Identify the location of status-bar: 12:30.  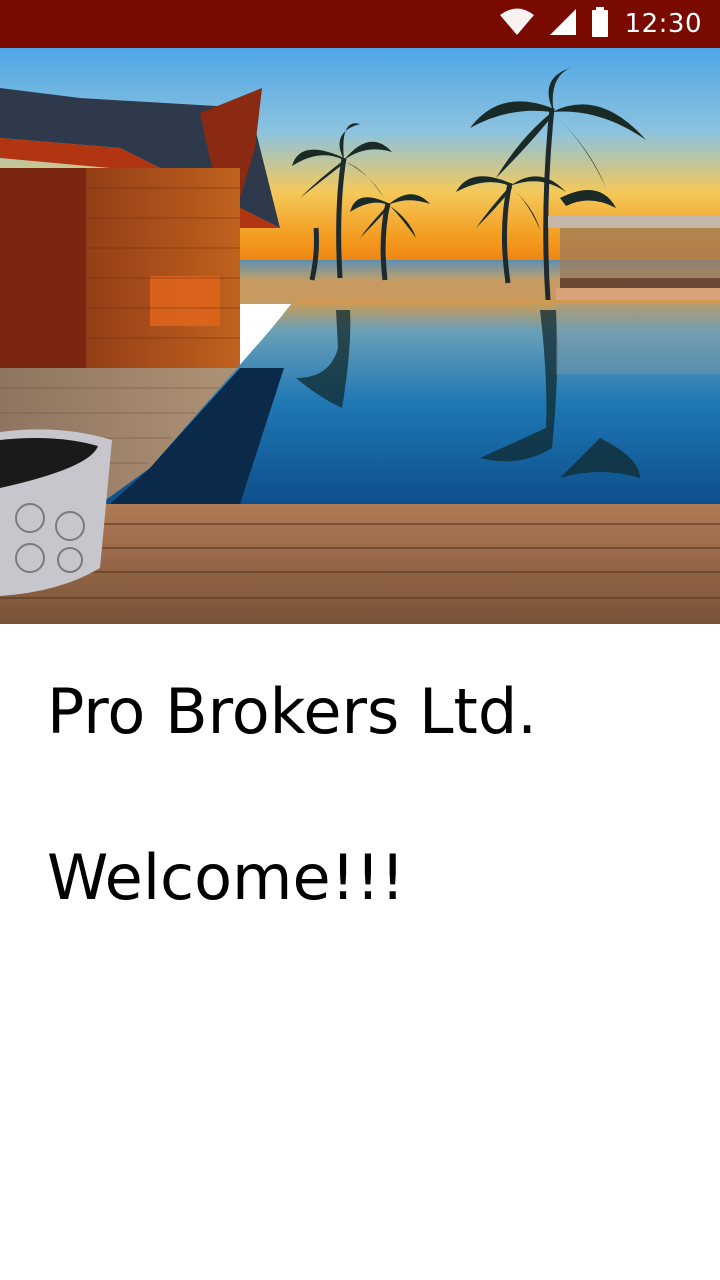
(360, 24).